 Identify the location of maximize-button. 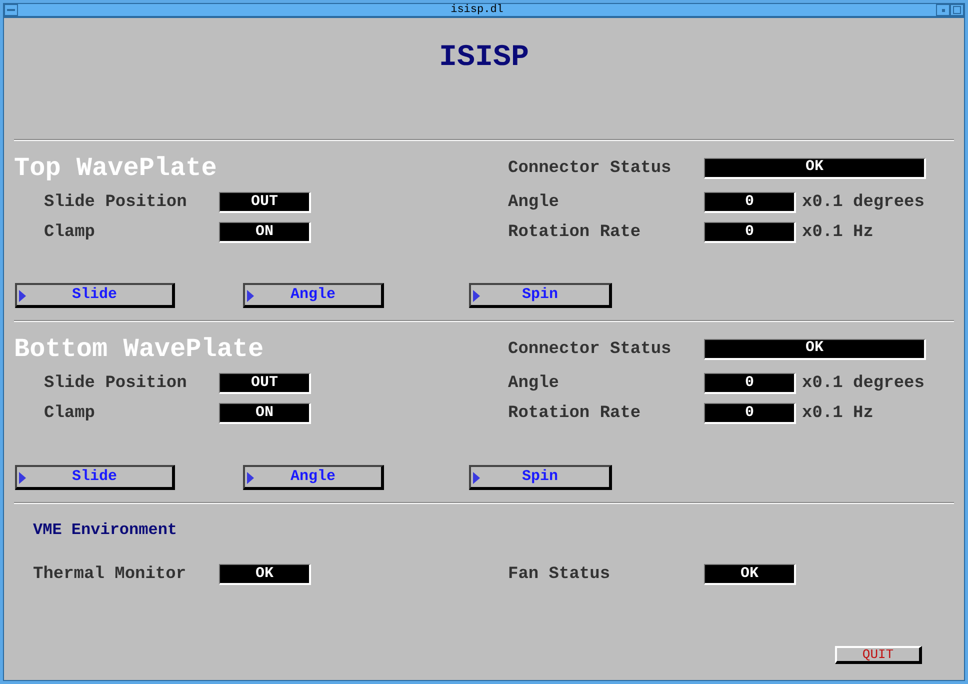
(957, 10).